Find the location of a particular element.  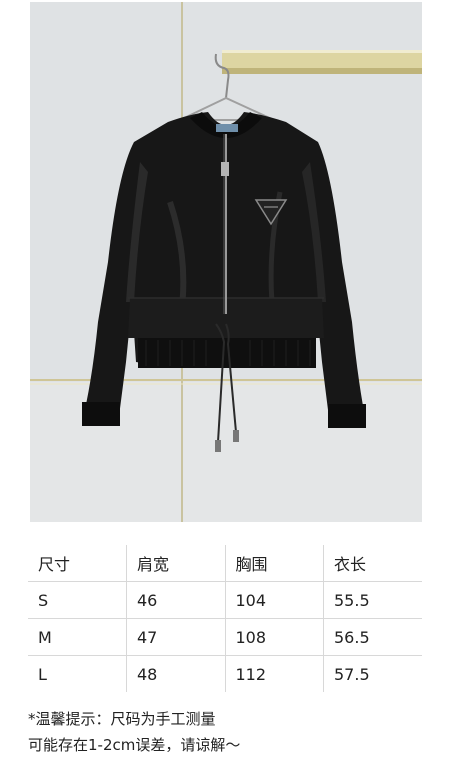

table-header-cell: 尺寸 is located at coordinates (77, 563).